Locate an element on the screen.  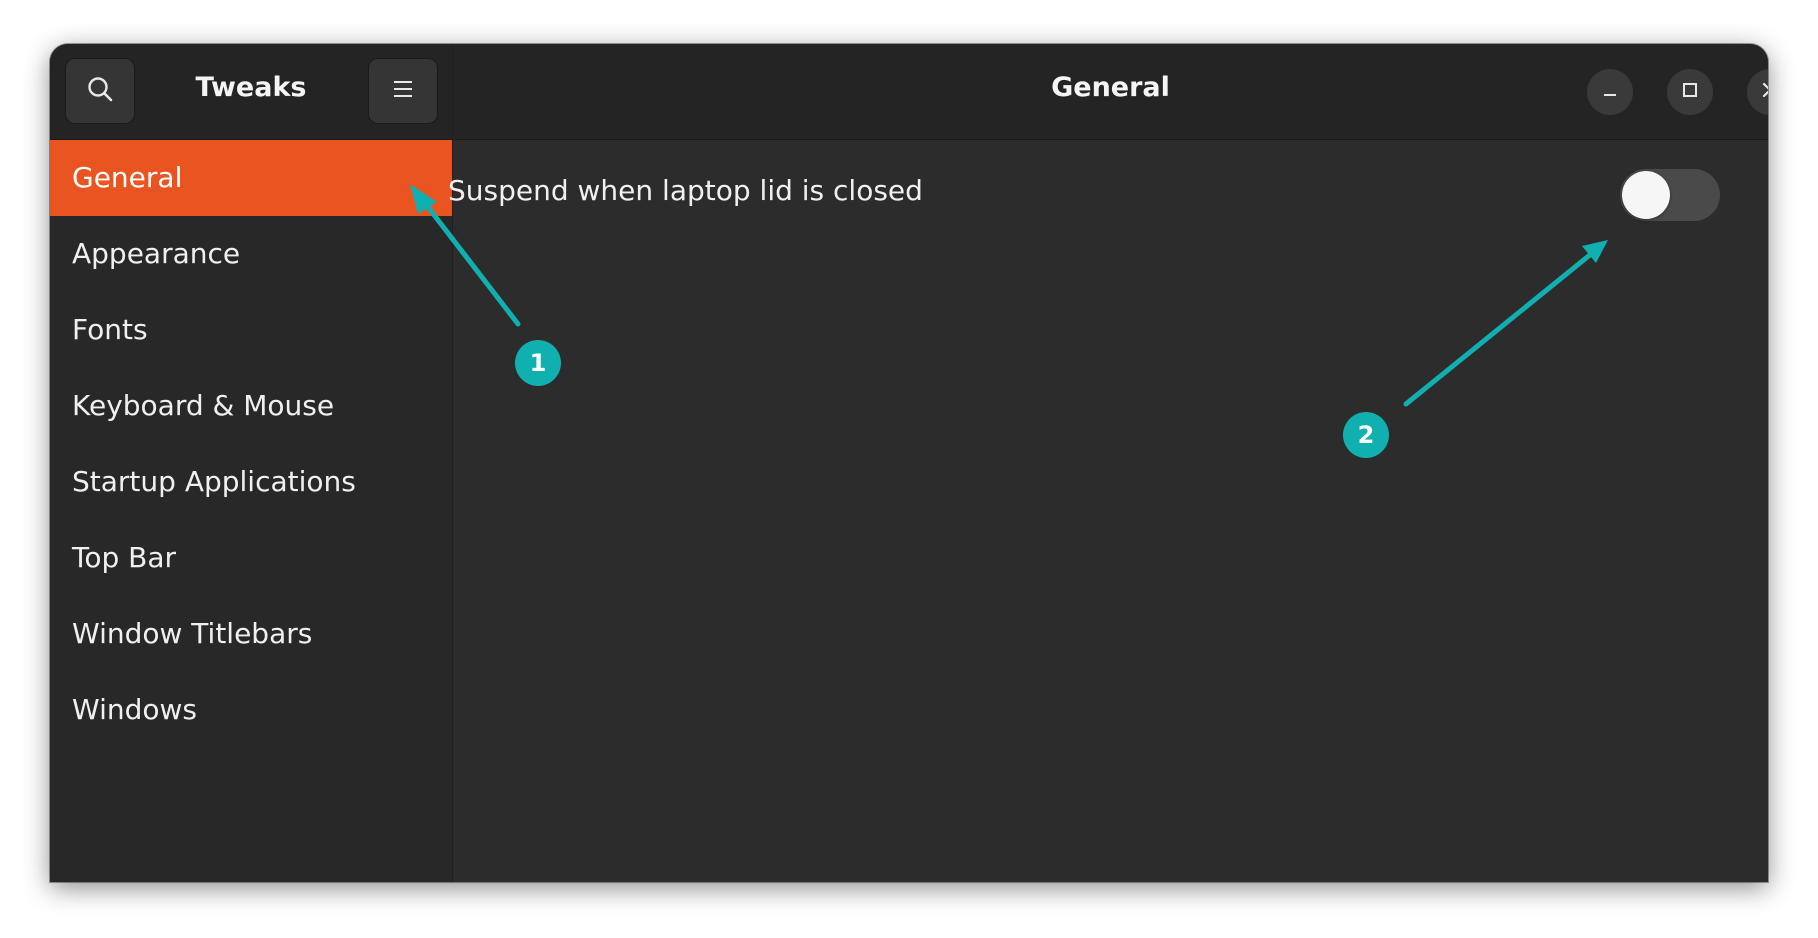
sidebar-title: Tweaks is located at coordinates (251, 87).